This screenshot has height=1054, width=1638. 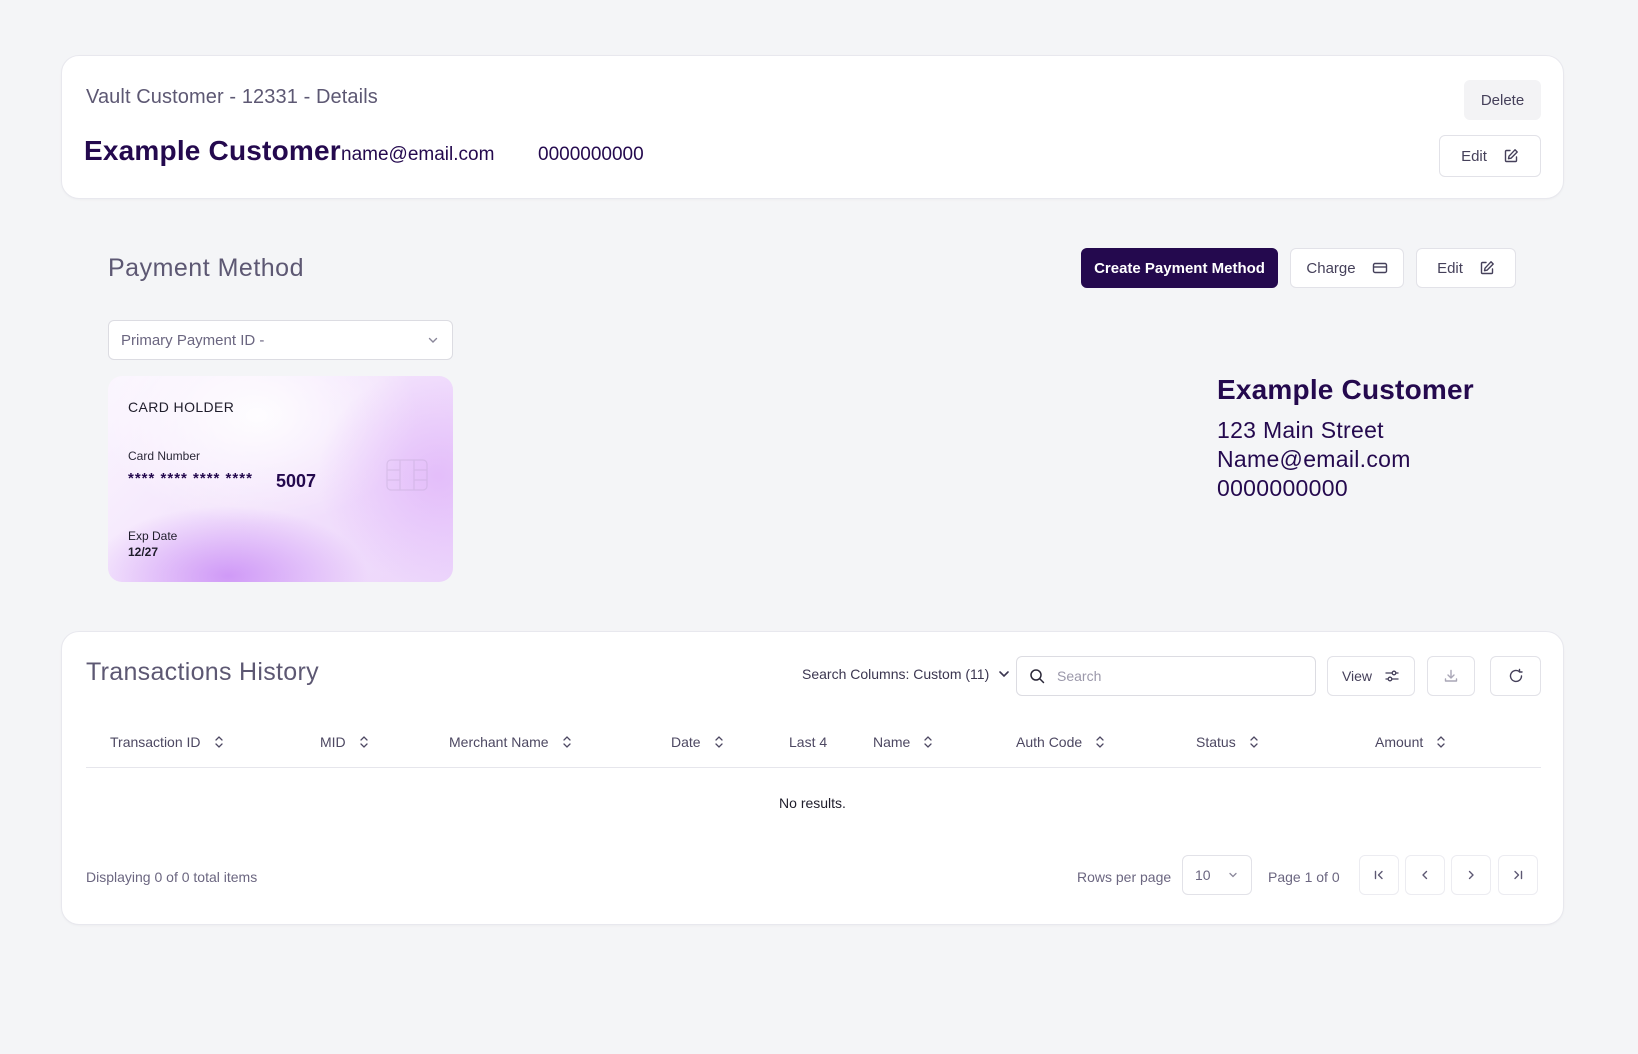 I want to click on column-transaction-id: Transaction ID, so click(x=167, y=742).